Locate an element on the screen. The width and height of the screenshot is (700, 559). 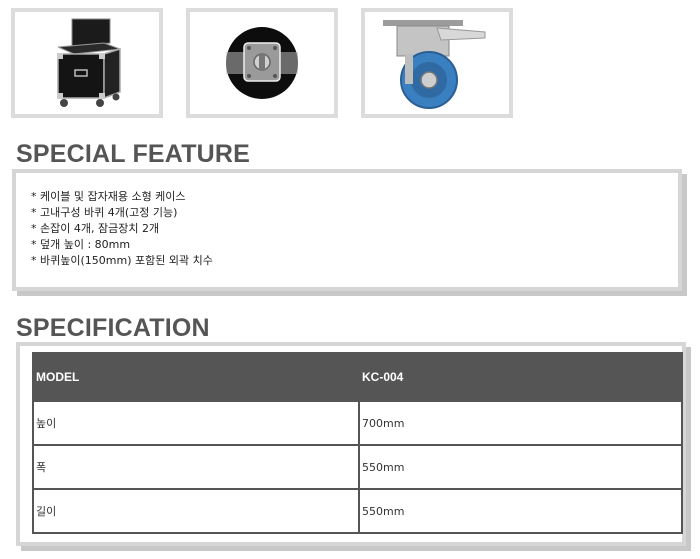
latch-lock-icon is located at coordinates (262, 63).